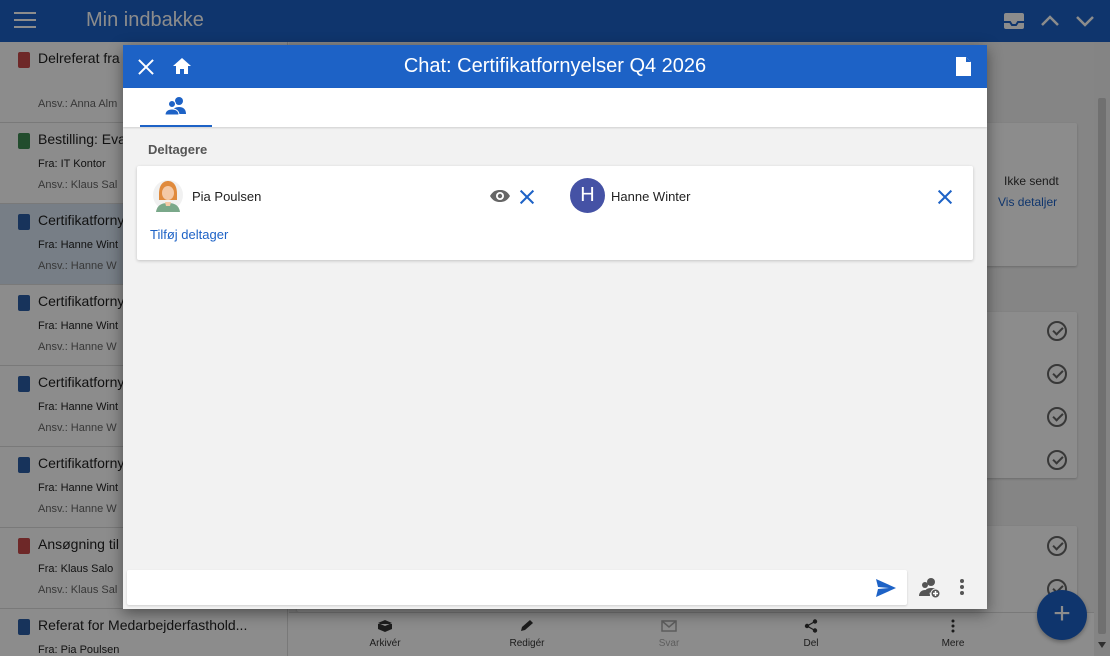 The height and width of the screenshot is (656, 1110). I want to click on dialog-title: Chat: Certifikatfornyelser Q4 2026, so click(555, 66).